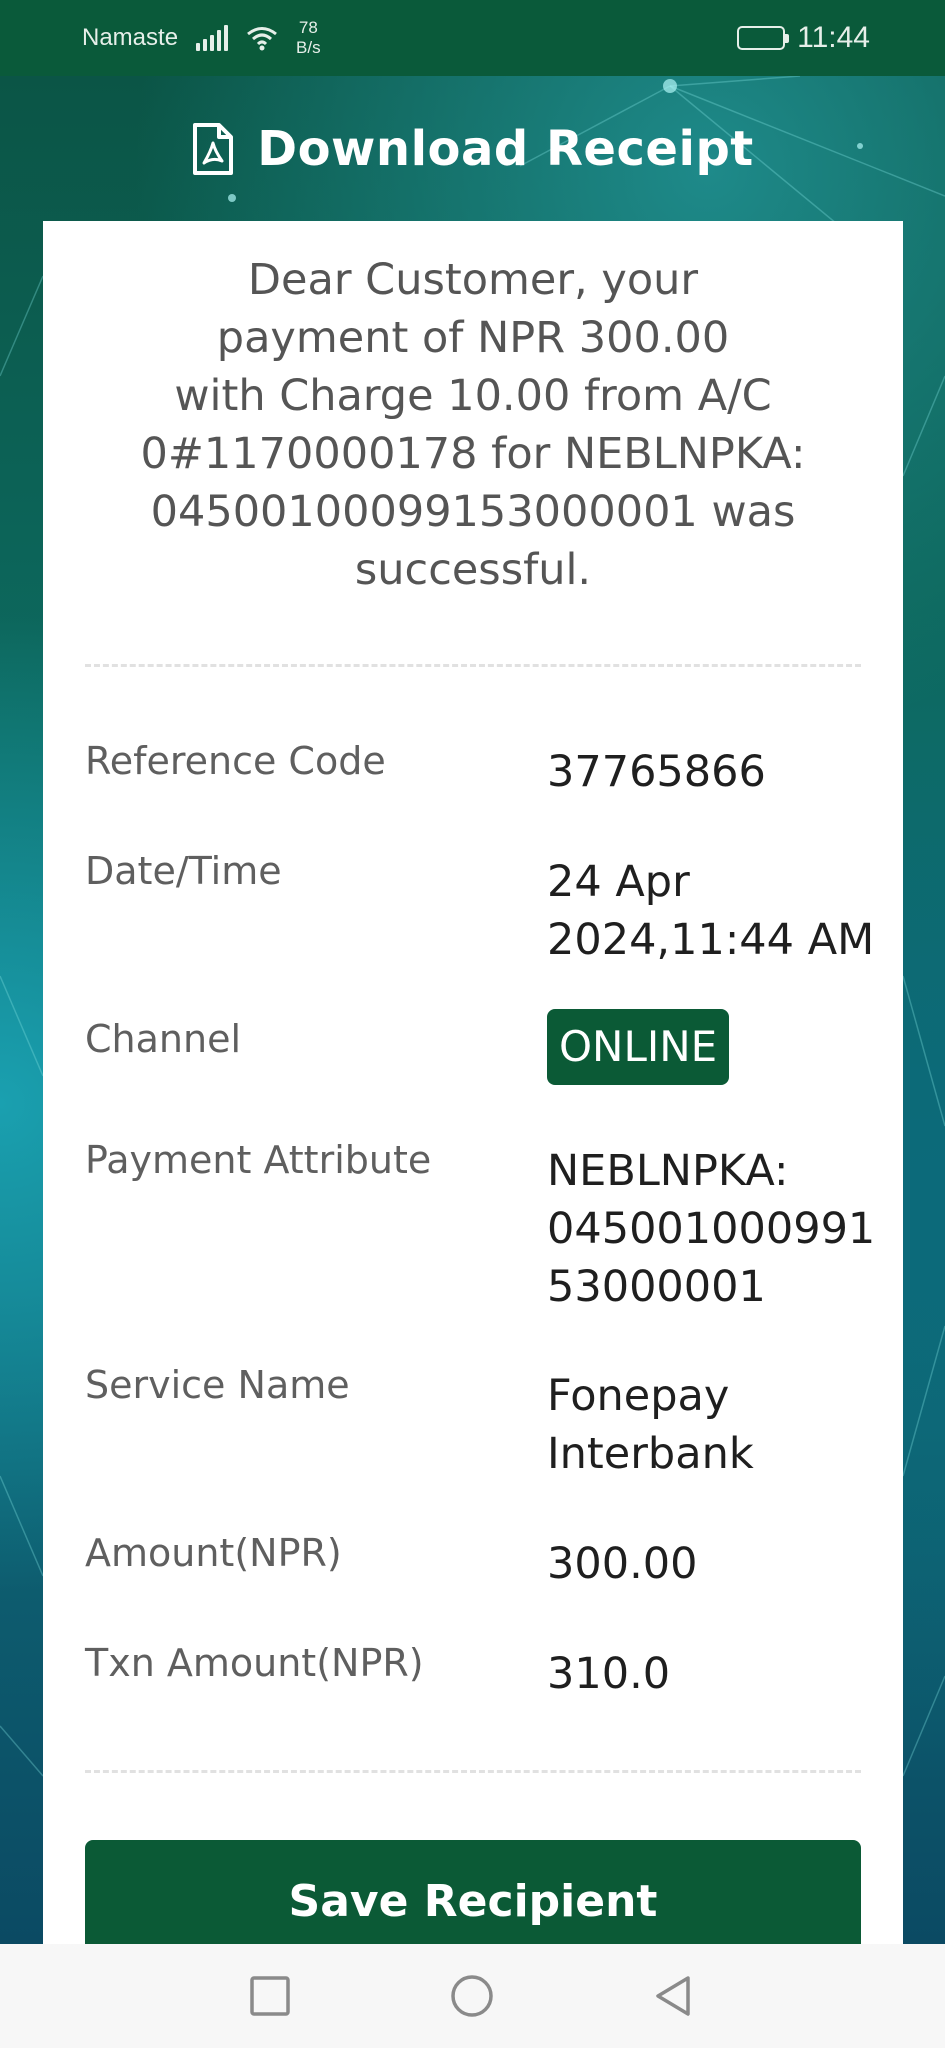 The image size is (945, 2048). I want to click on detail-label: Payment Attribute, so click(258, 1160).